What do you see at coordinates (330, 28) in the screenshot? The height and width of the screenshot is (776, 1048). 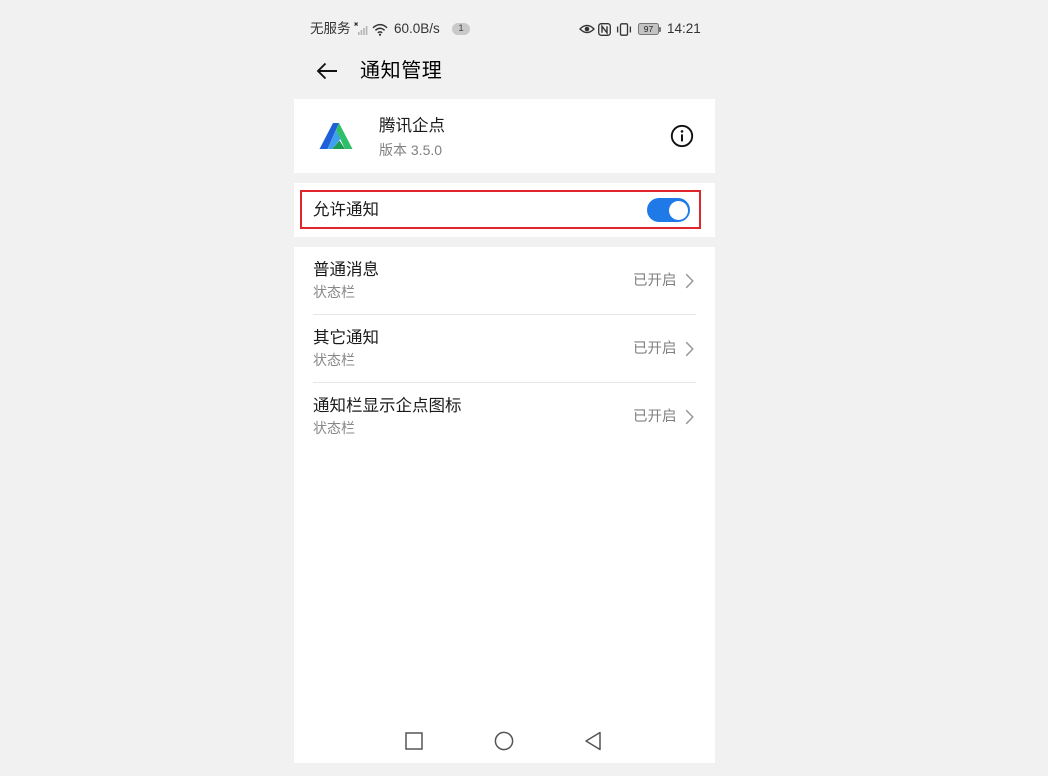 I see `carrier-label: 无服务` at bounding box center [330, 28].